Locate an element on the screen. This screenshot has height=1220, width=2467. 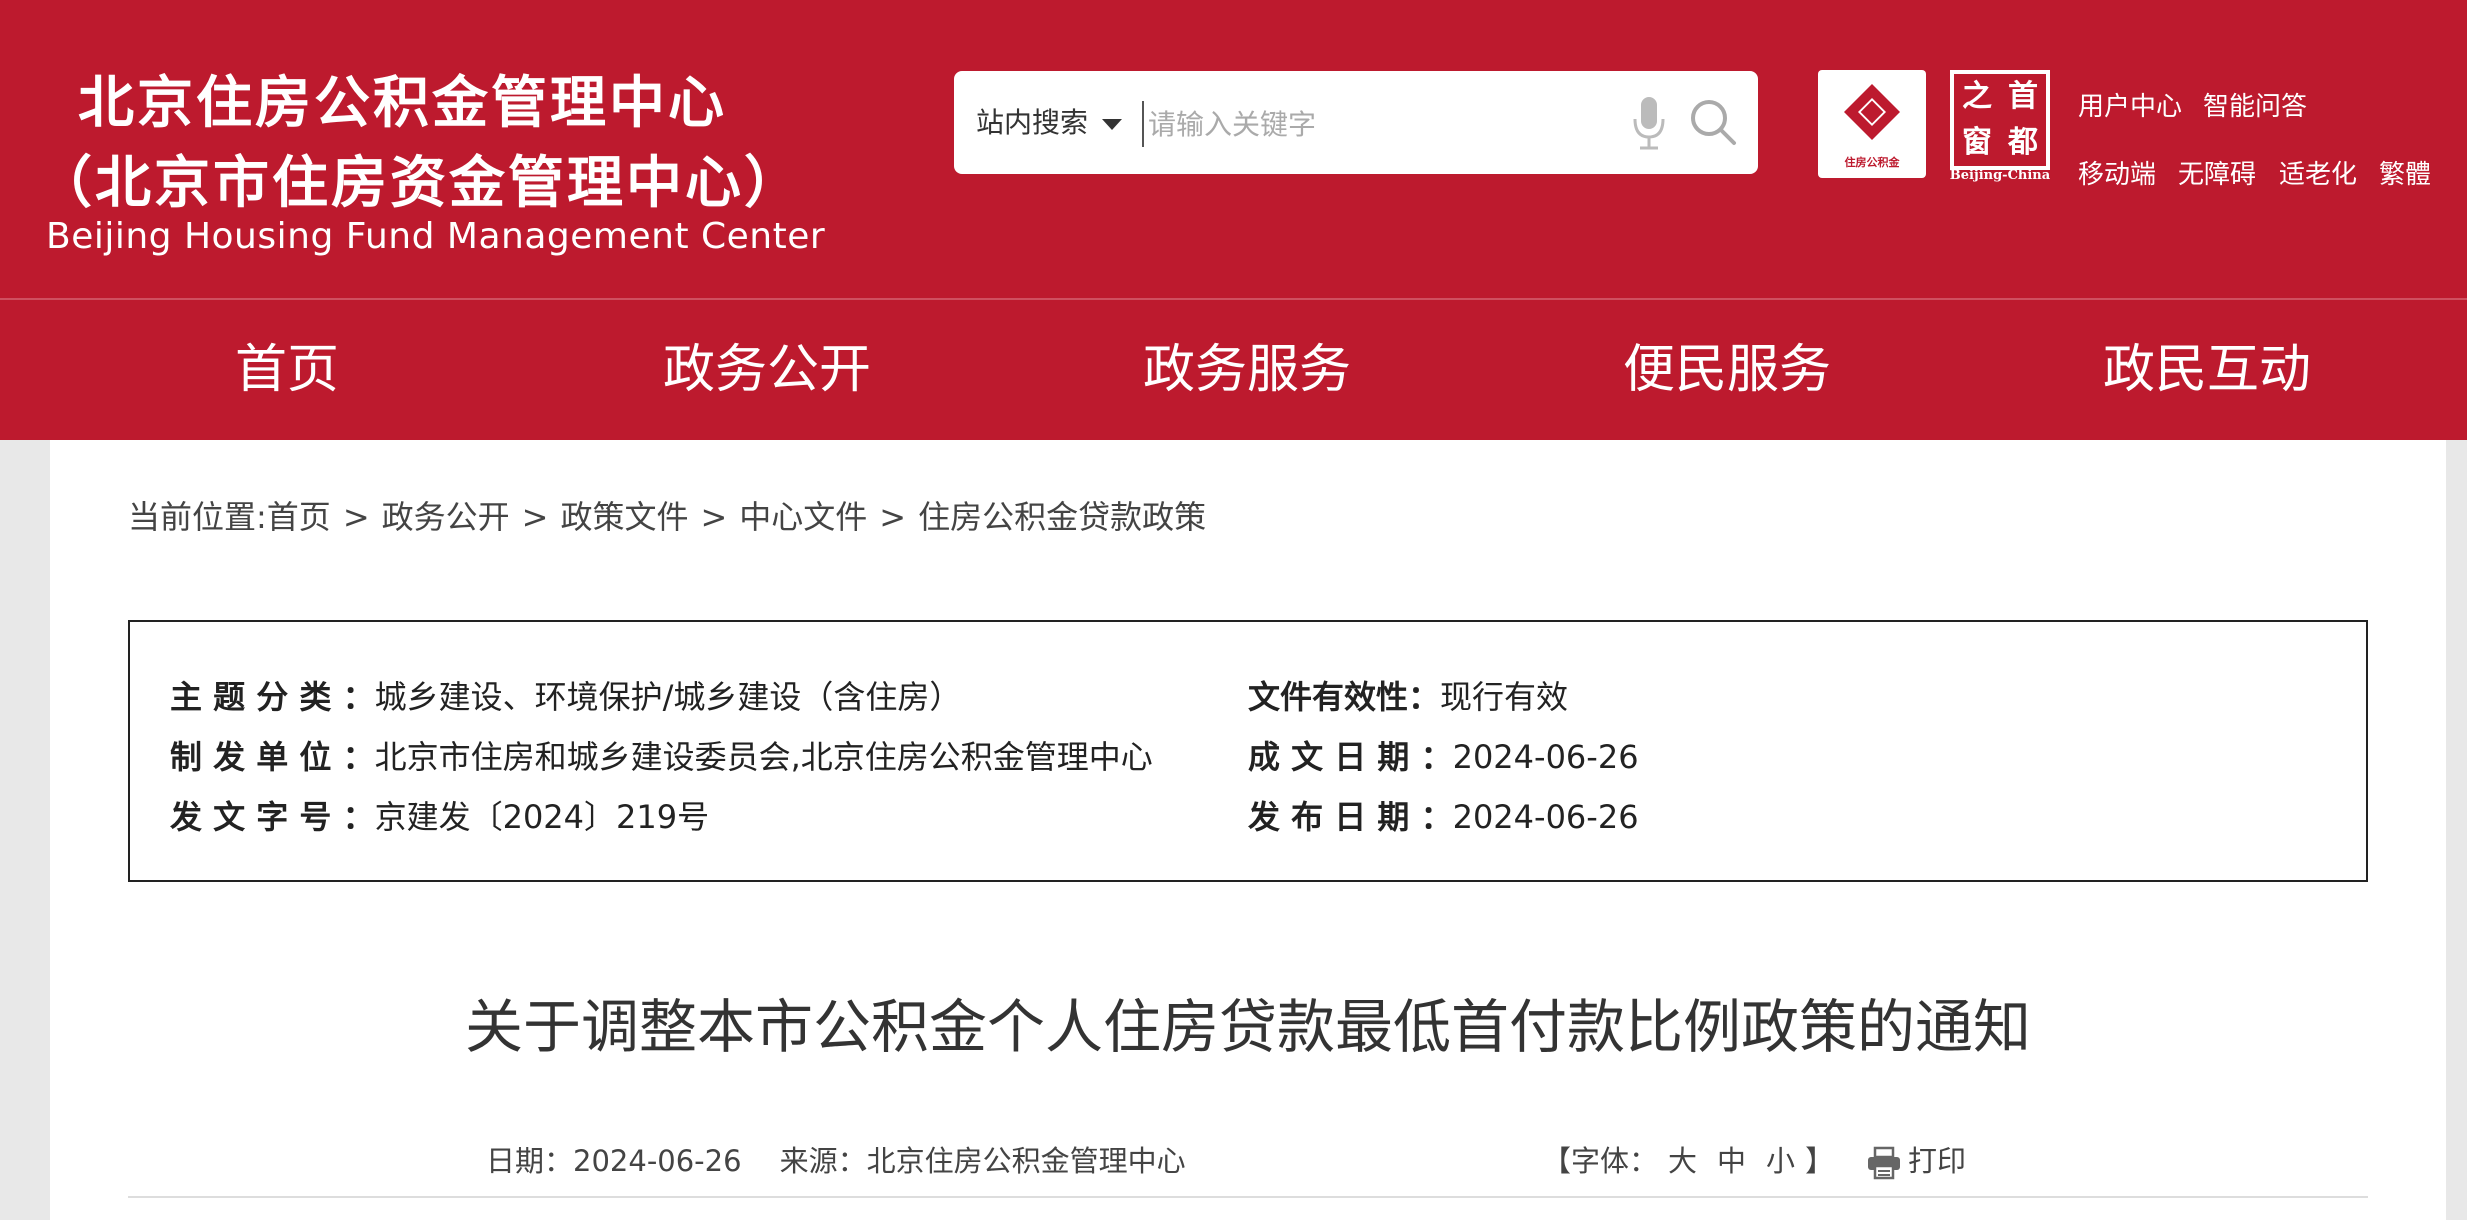
font-size-controls: 【字体： 大中小】 is located at coordinates (1688, 1159).